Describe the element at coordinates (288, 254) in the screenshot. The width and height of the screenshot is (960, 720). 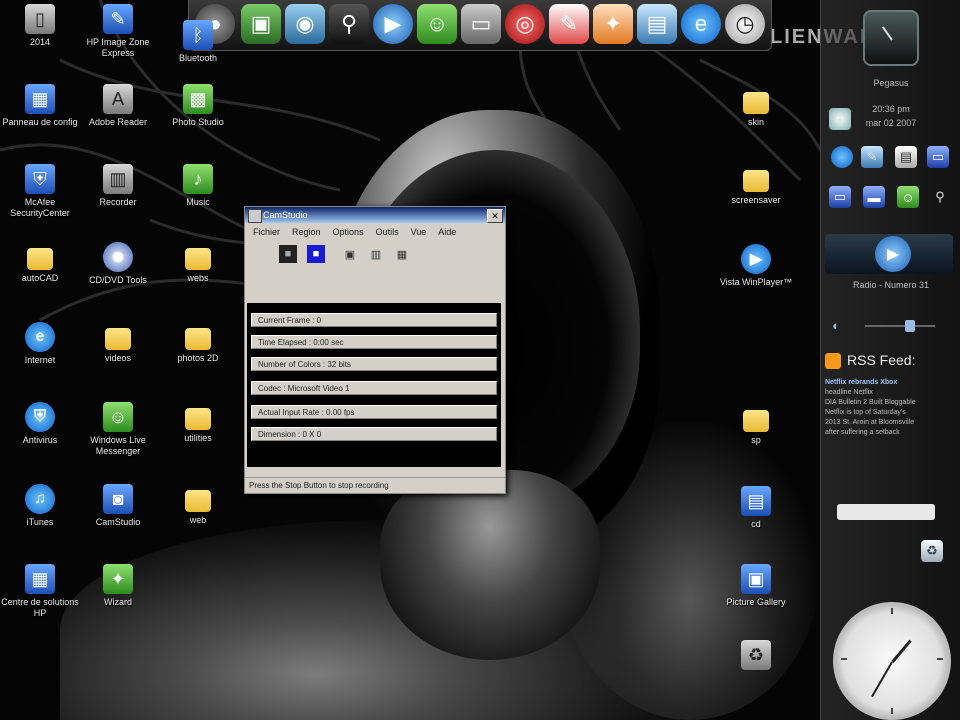
I see `record-button: ■` at that location.